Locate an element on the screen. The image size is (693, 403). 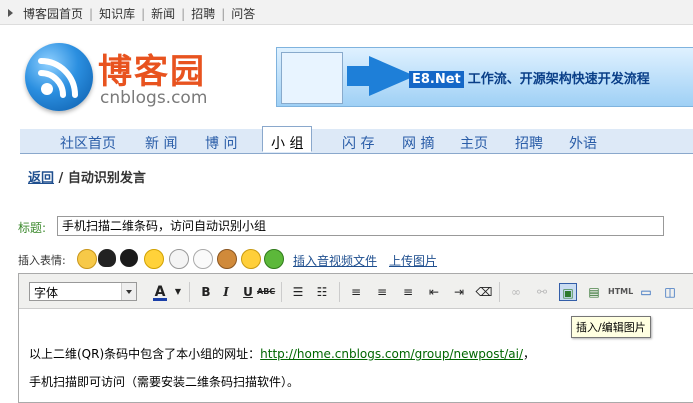
rss-logo-icon is located at coordinates (59, 77).